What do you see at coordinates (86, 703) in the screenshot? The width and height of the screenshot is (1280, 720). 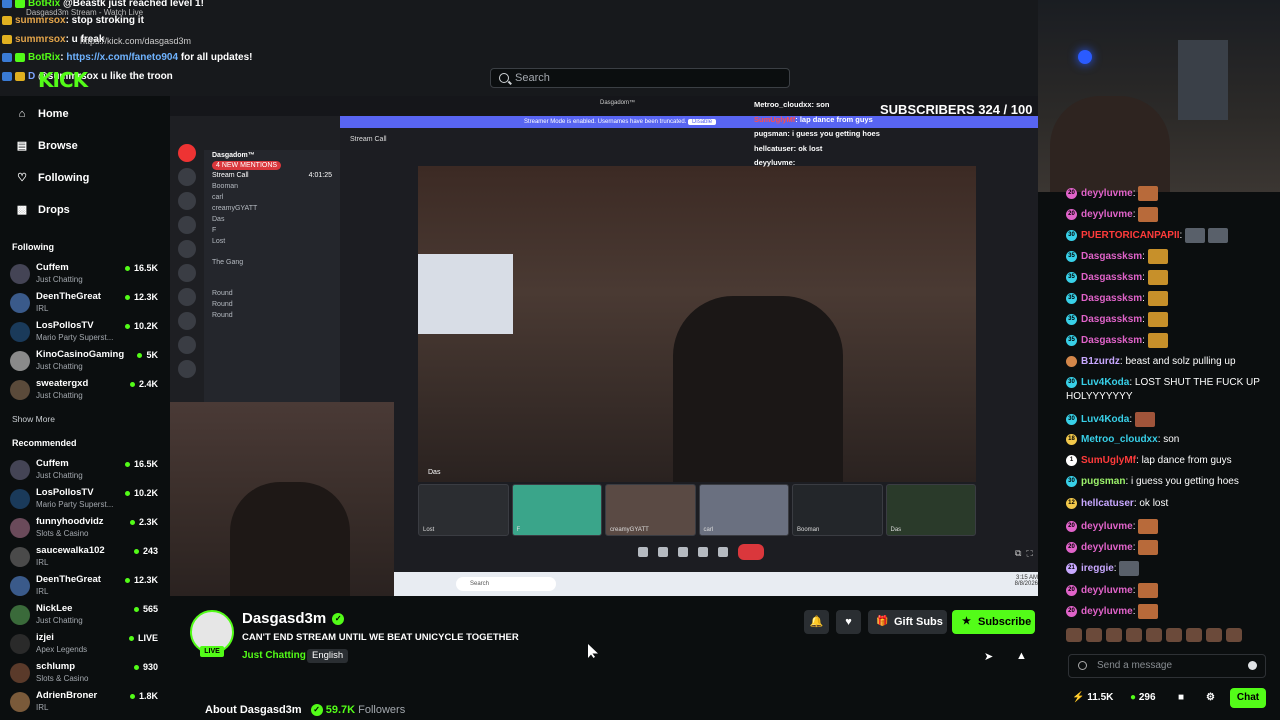 I see `recommended-channel: AdrienBroner IRL 1.8K` at bounding box center [86, 703].